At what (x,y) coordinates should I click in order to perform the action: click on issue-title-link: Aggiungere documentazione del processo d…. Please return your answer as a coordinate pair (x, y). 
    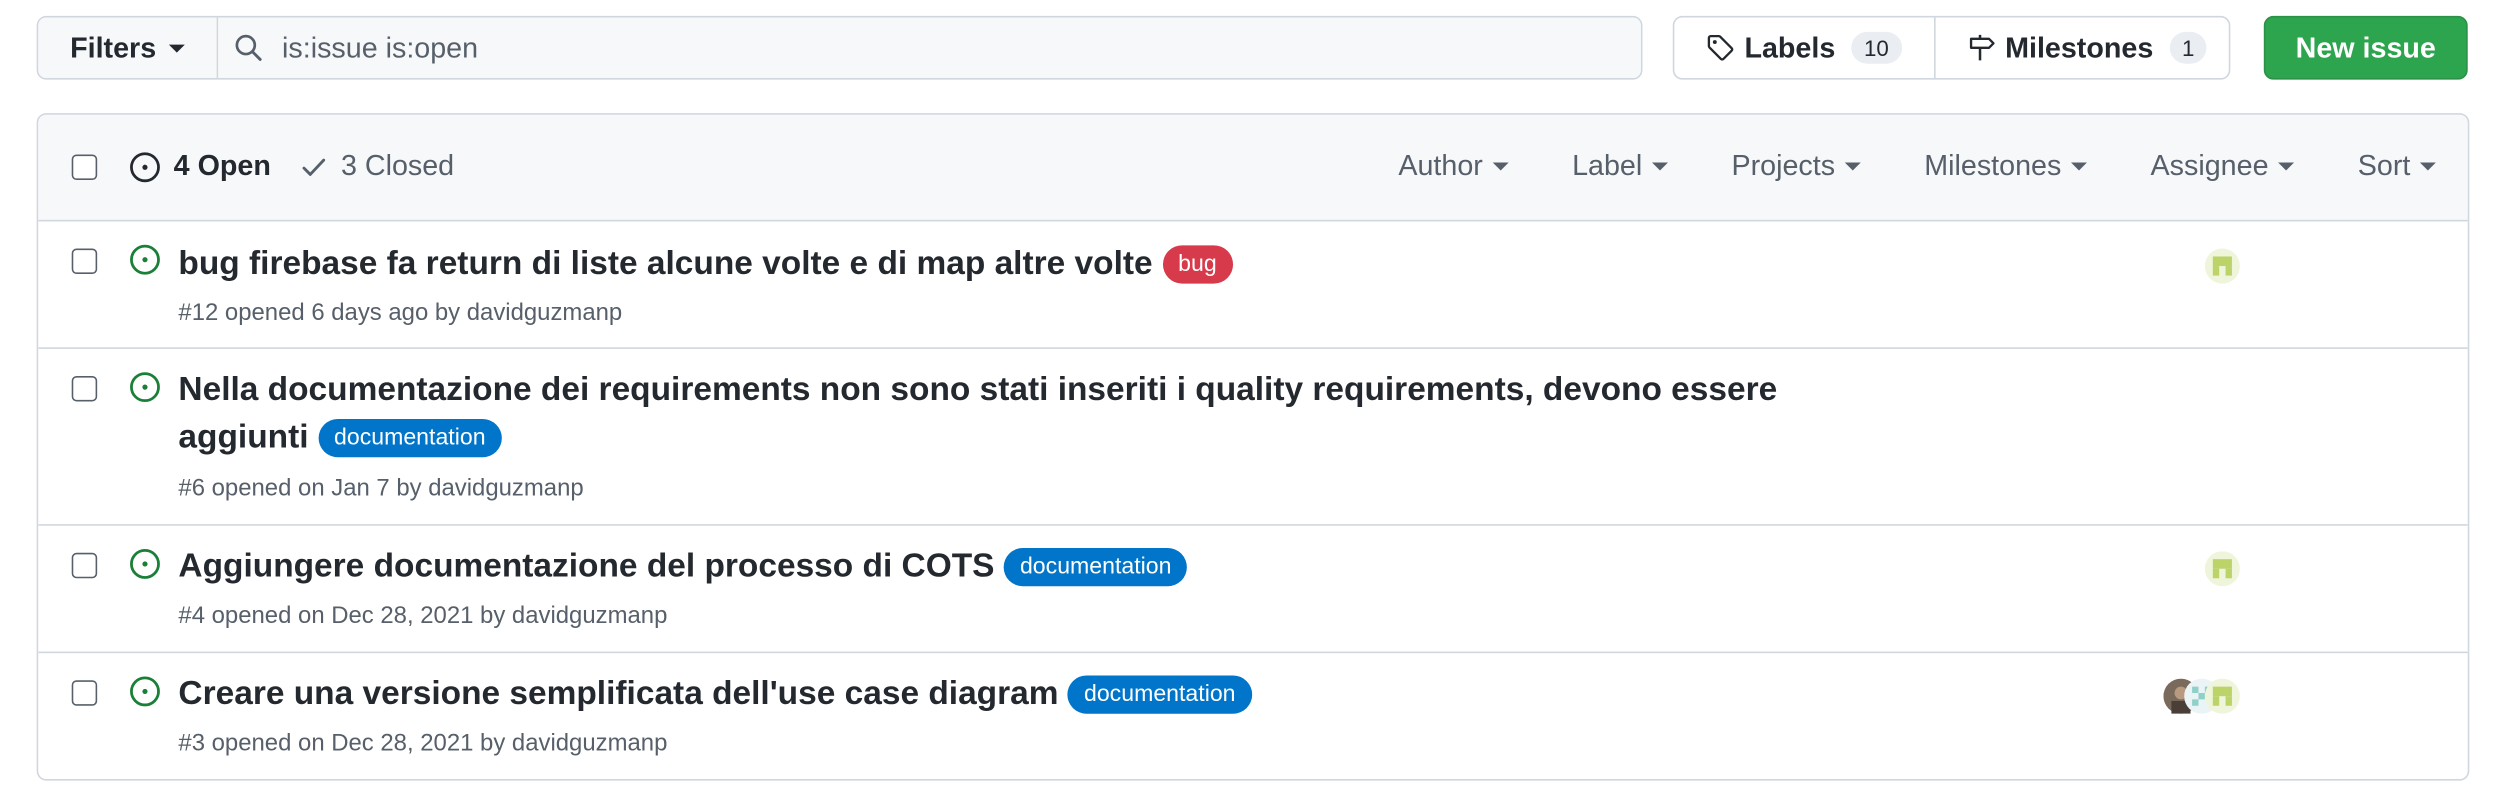
    Looking at the image, I should click on (586, 566).